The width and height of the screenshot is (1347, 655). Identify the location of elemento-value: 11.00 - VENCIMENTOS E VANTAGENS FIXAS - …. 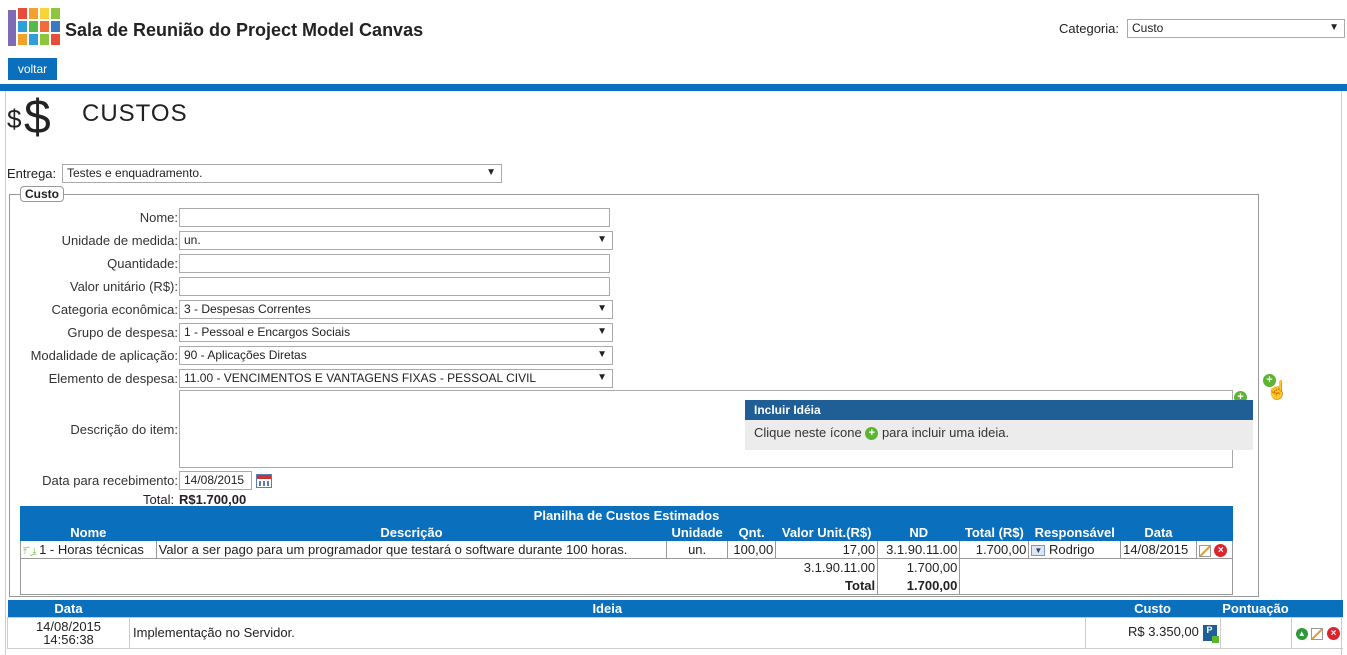
(360, 378).